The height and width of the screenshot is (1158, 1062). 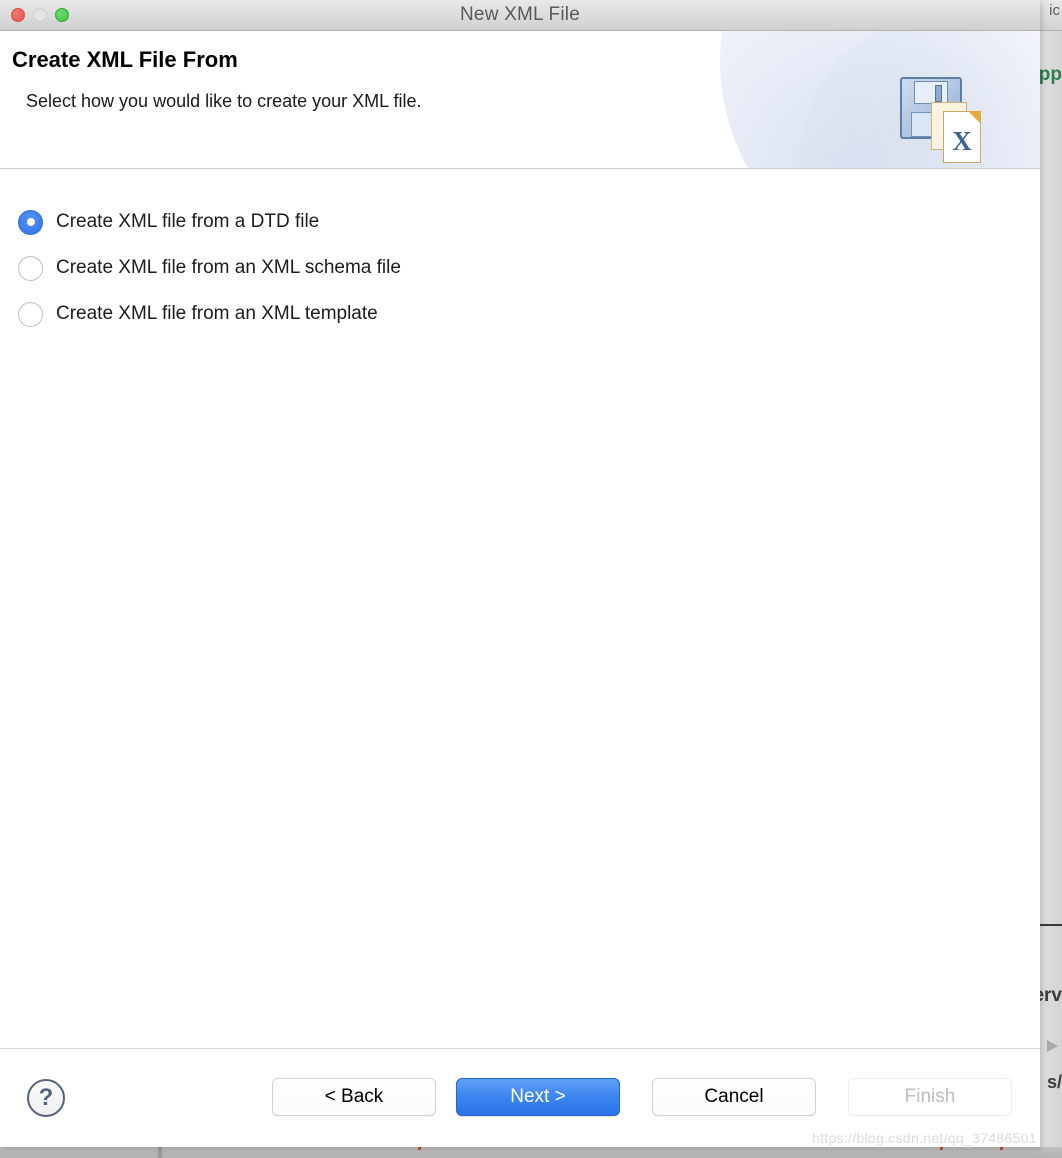 What do you see at coordinates (1054, 1082) in the screenshot?
I see `background-text-fragment-bottom: s/` at bounding box center [1054, 1082].